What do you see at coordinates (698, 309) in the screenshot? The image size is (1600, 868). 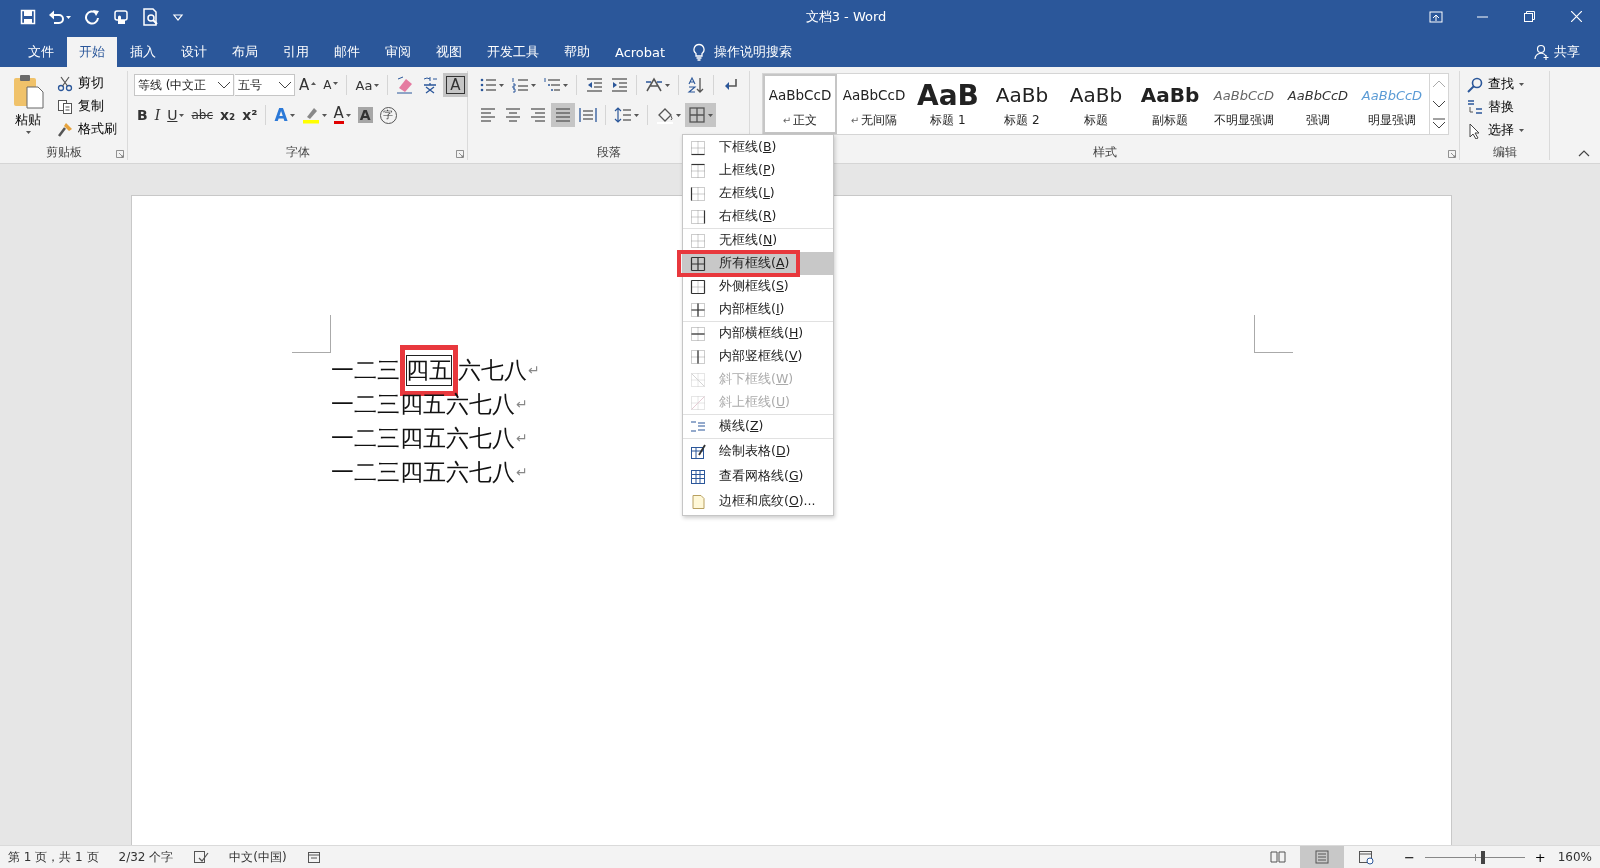 I see `inside-border-icon` at bounding box center [698, 309].